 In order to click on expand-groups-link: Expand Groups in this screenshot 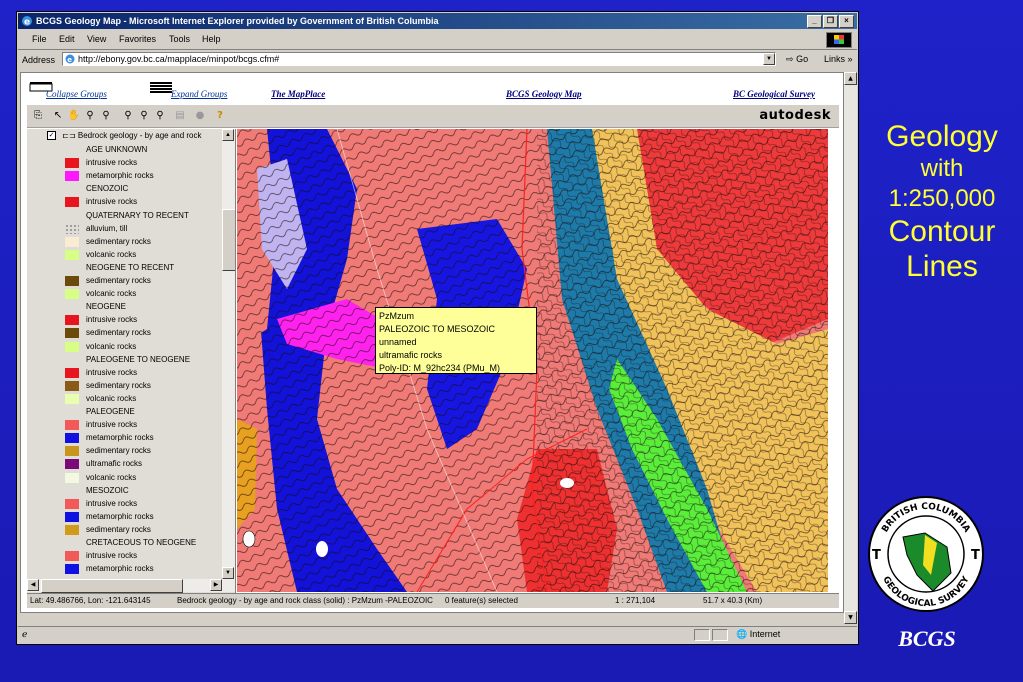, I will do `click(199, 94)`.